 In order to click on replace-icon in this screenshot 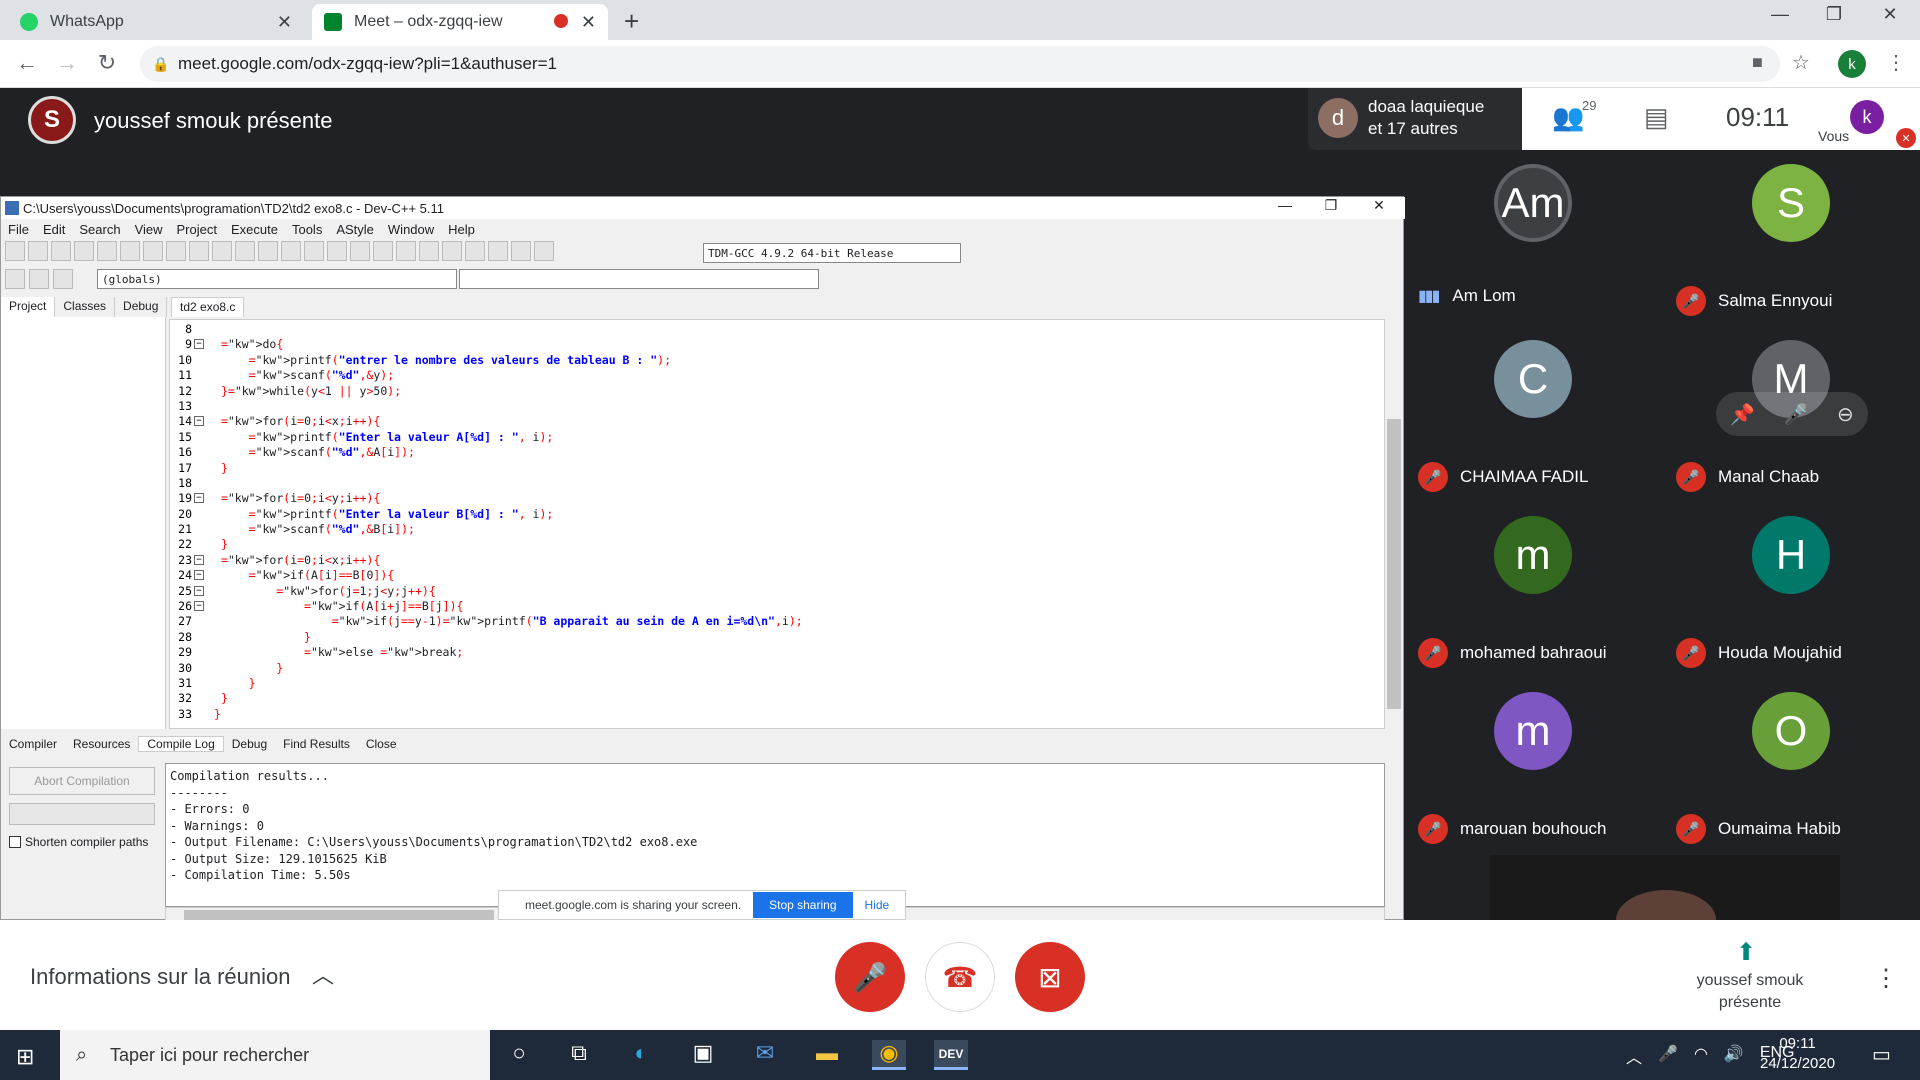, I will do `click(245, 251)`.